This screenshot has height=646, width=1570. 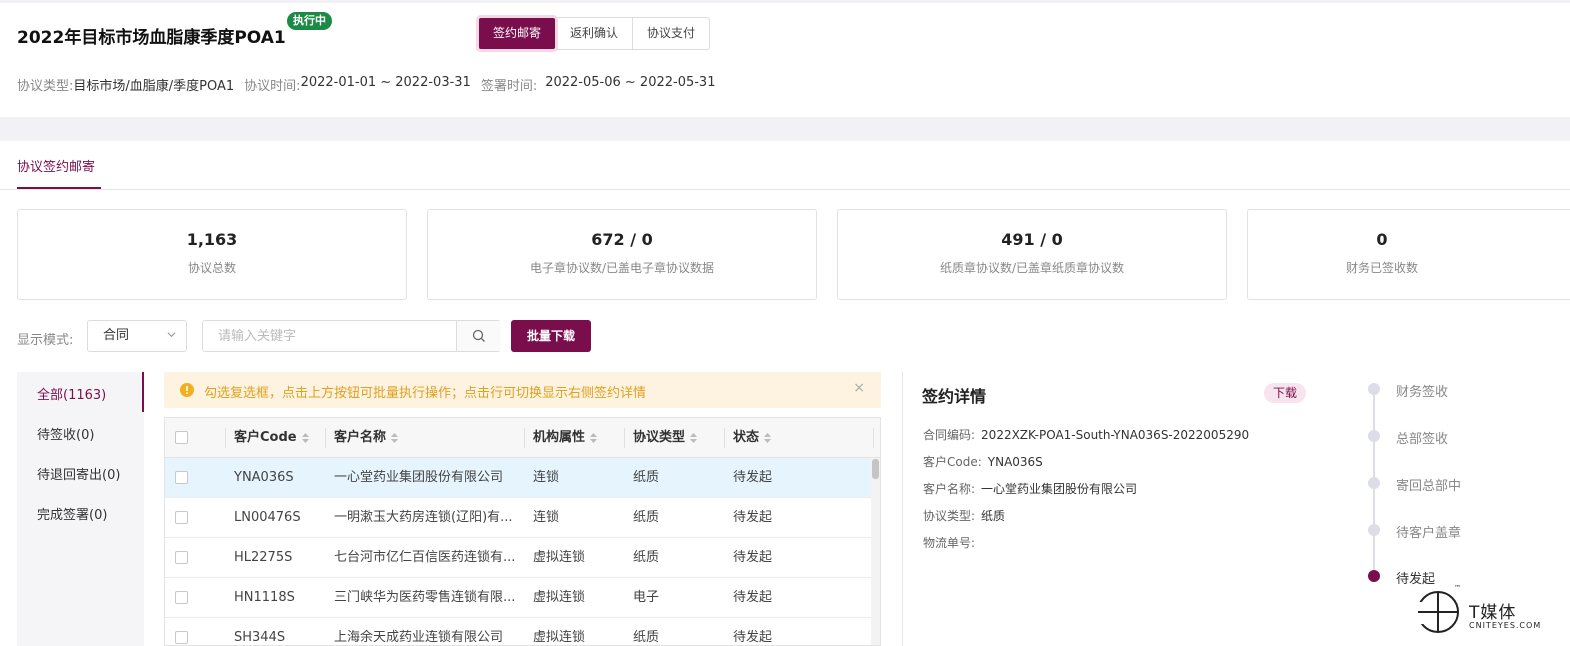 What do you see at coordinates (519, 478) in the screenshot?
I see `table-row: YNA036S 一心堂药业集团股份有限公司 连锁 纸质 待发起` at bounding box center [519, 478].